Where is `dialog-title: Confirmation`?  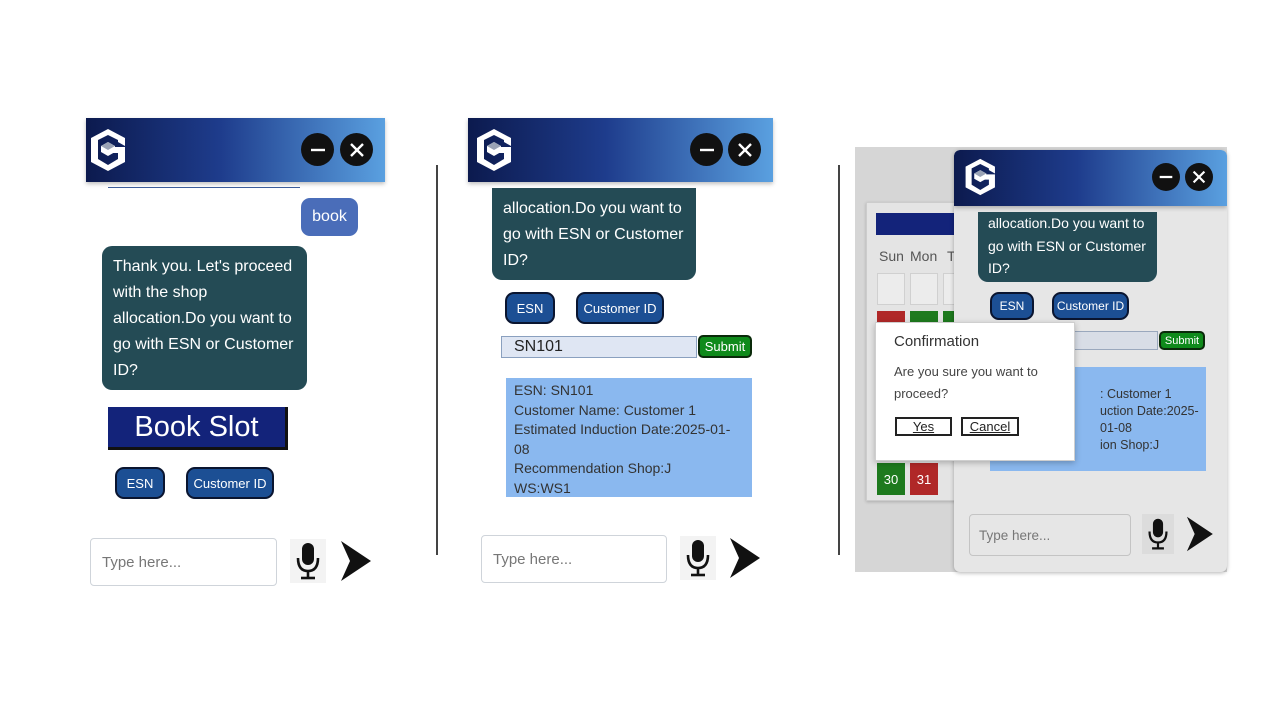 dialog-title: Confirmation is located at coordinates (937, 341).